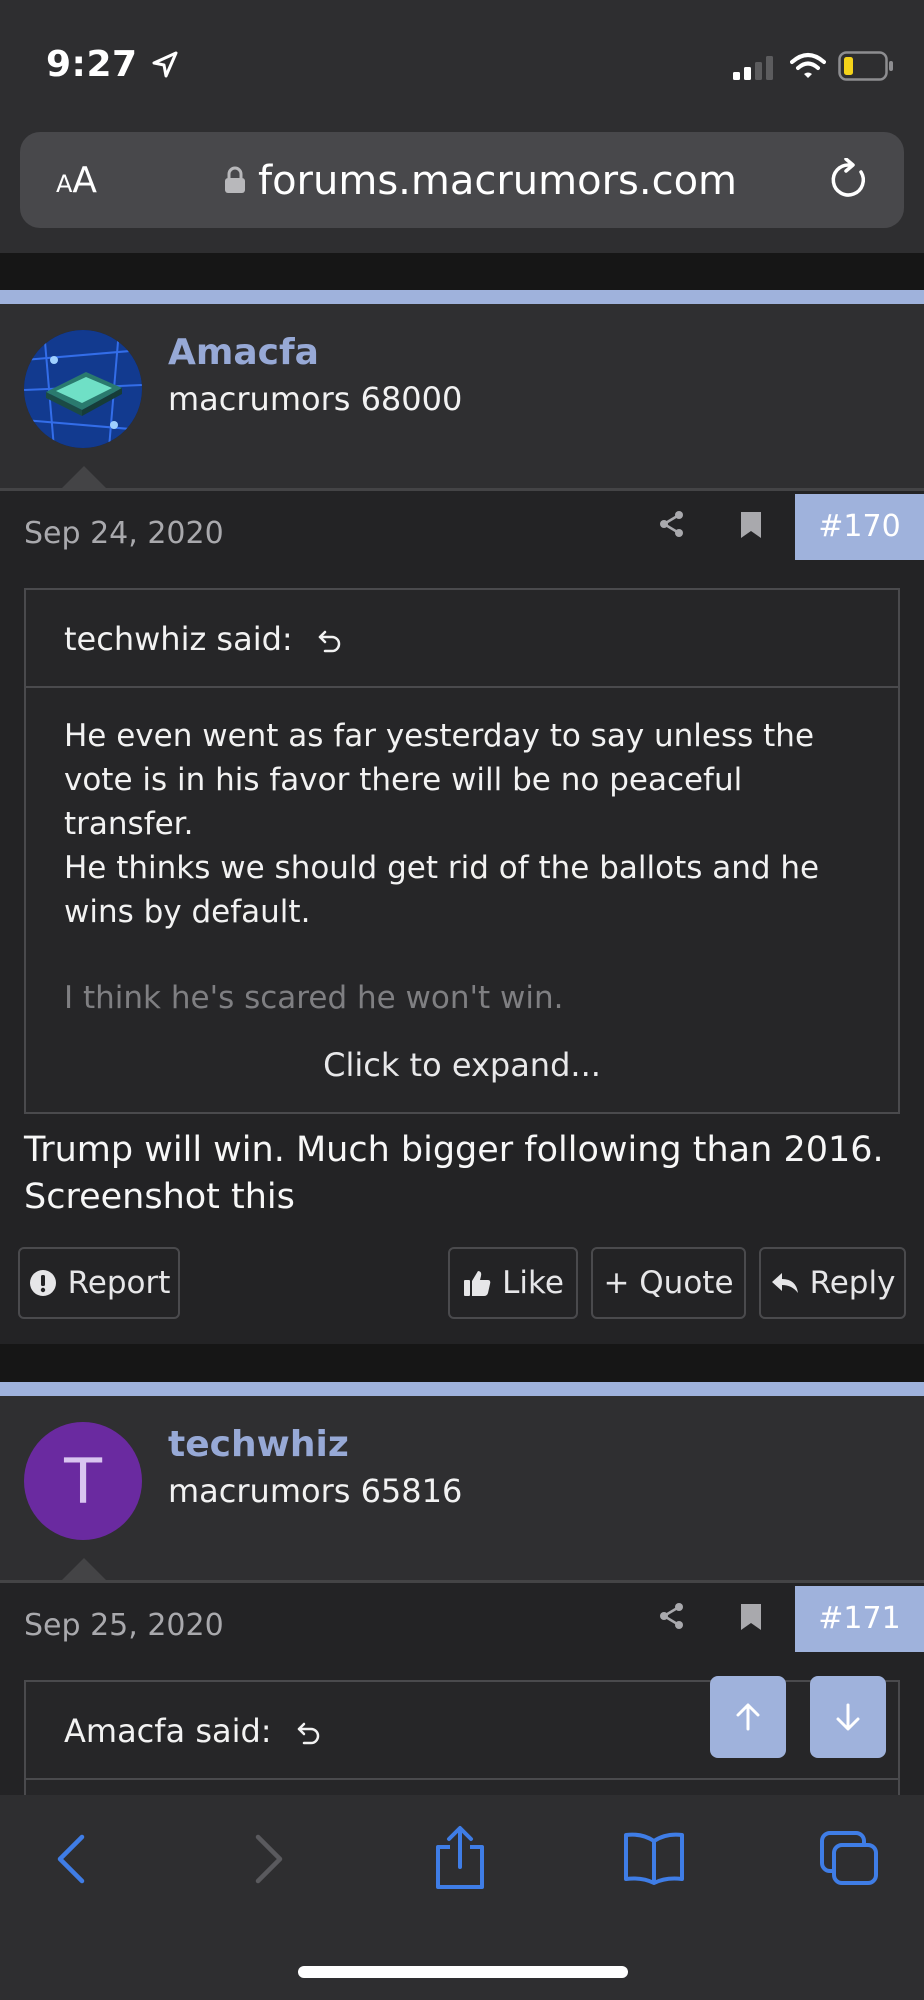 This screenshot has height=2000, width=924. What do you see at coordinates (462, 639) in the screenshot?
I see `quote-header: techwhiz said:` at bounding box center [462, 639].